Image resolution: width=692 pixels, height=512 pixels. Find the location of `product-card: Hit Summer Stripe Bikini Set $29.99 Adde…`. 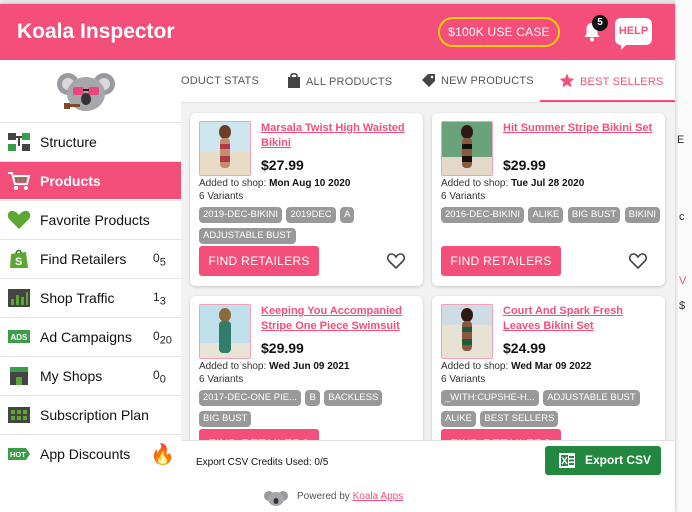

product-card: Hit Summer Stripe Bikini Set $29.99 Adde… is located at coordinates (548, 199).